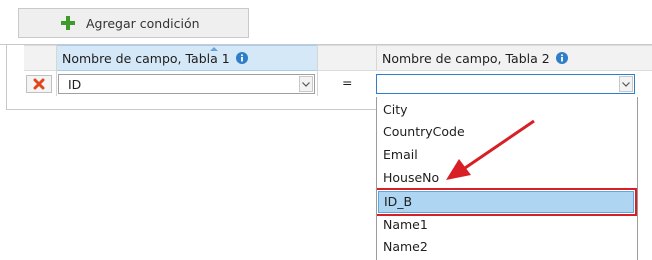  I want to click on panel-bottom-border, so click(191, 109).